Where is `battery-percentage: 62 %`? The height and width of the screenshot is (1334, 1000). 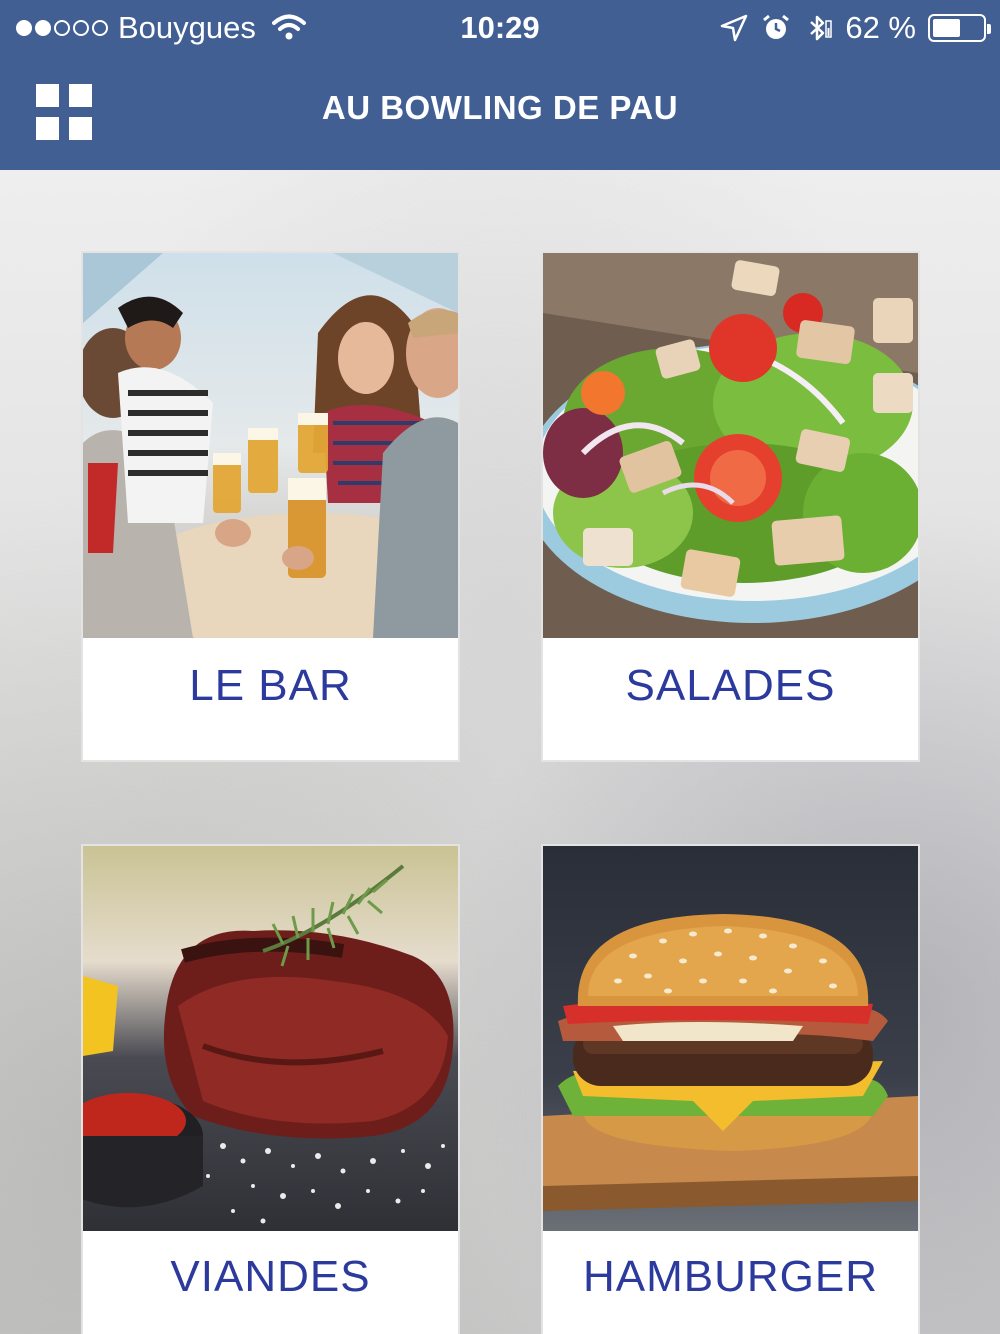
battery-percentage: 62 % is located at coordinates (880, 27).